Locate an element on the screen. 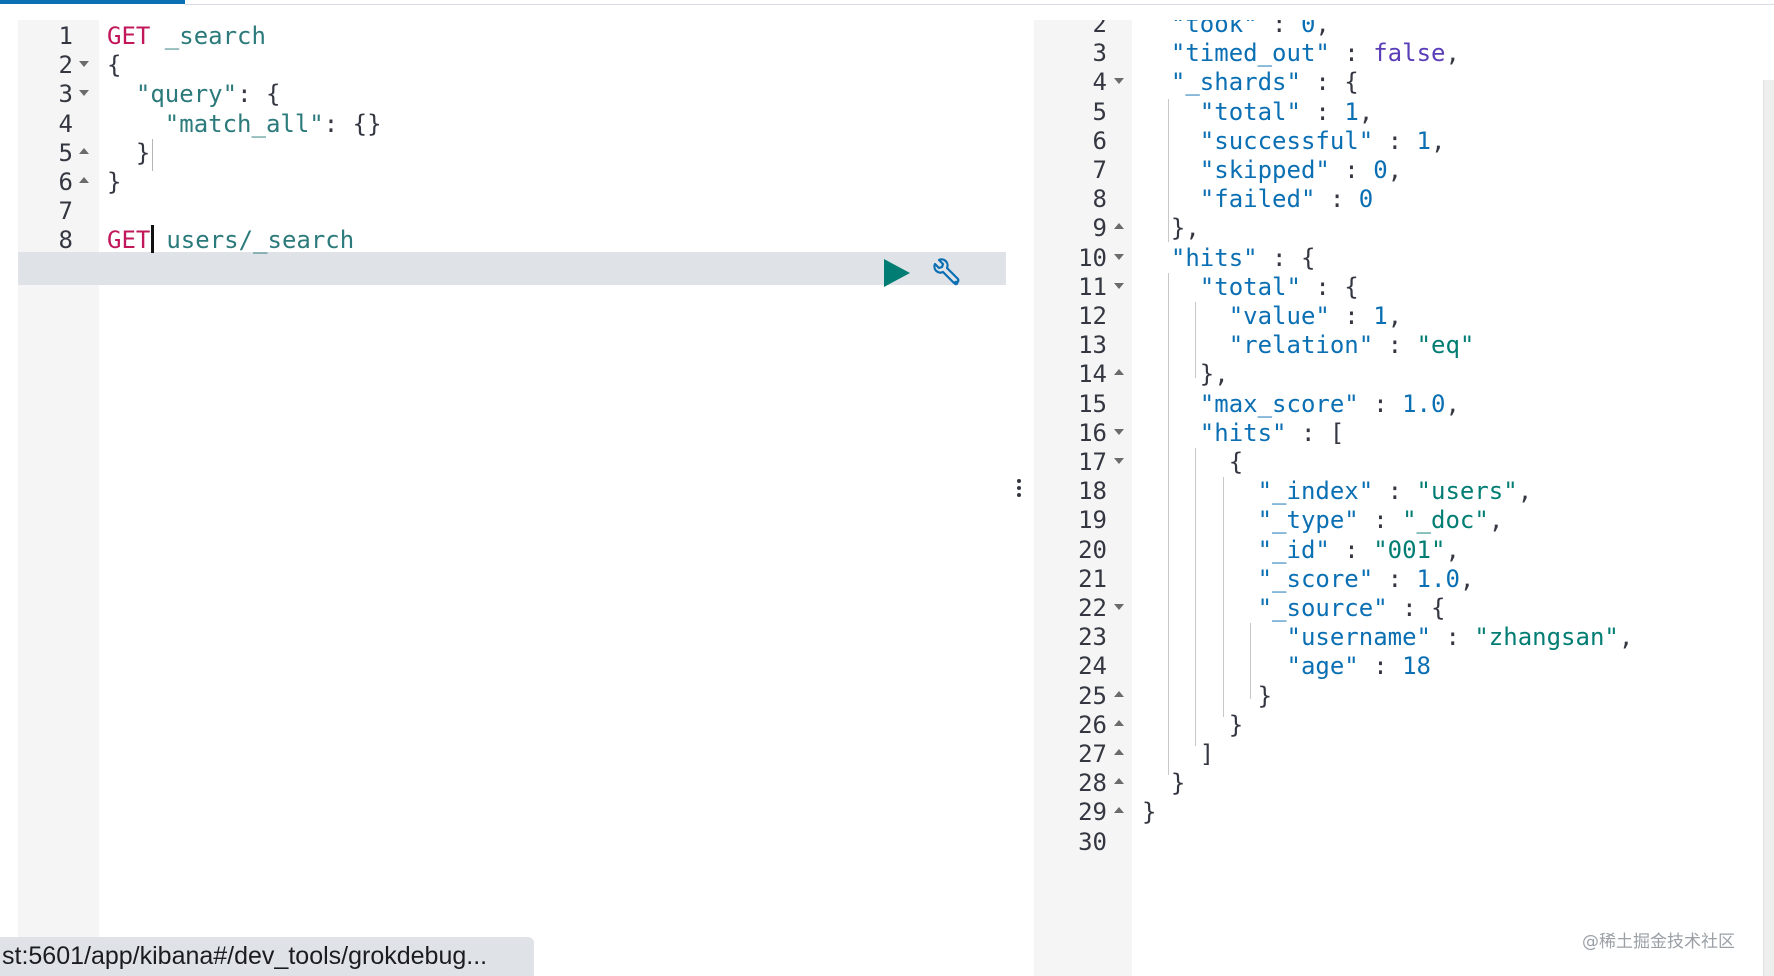 This screenshot has height=976, width=1774. response-line: 28 } is located at coordinates (1404, 783).